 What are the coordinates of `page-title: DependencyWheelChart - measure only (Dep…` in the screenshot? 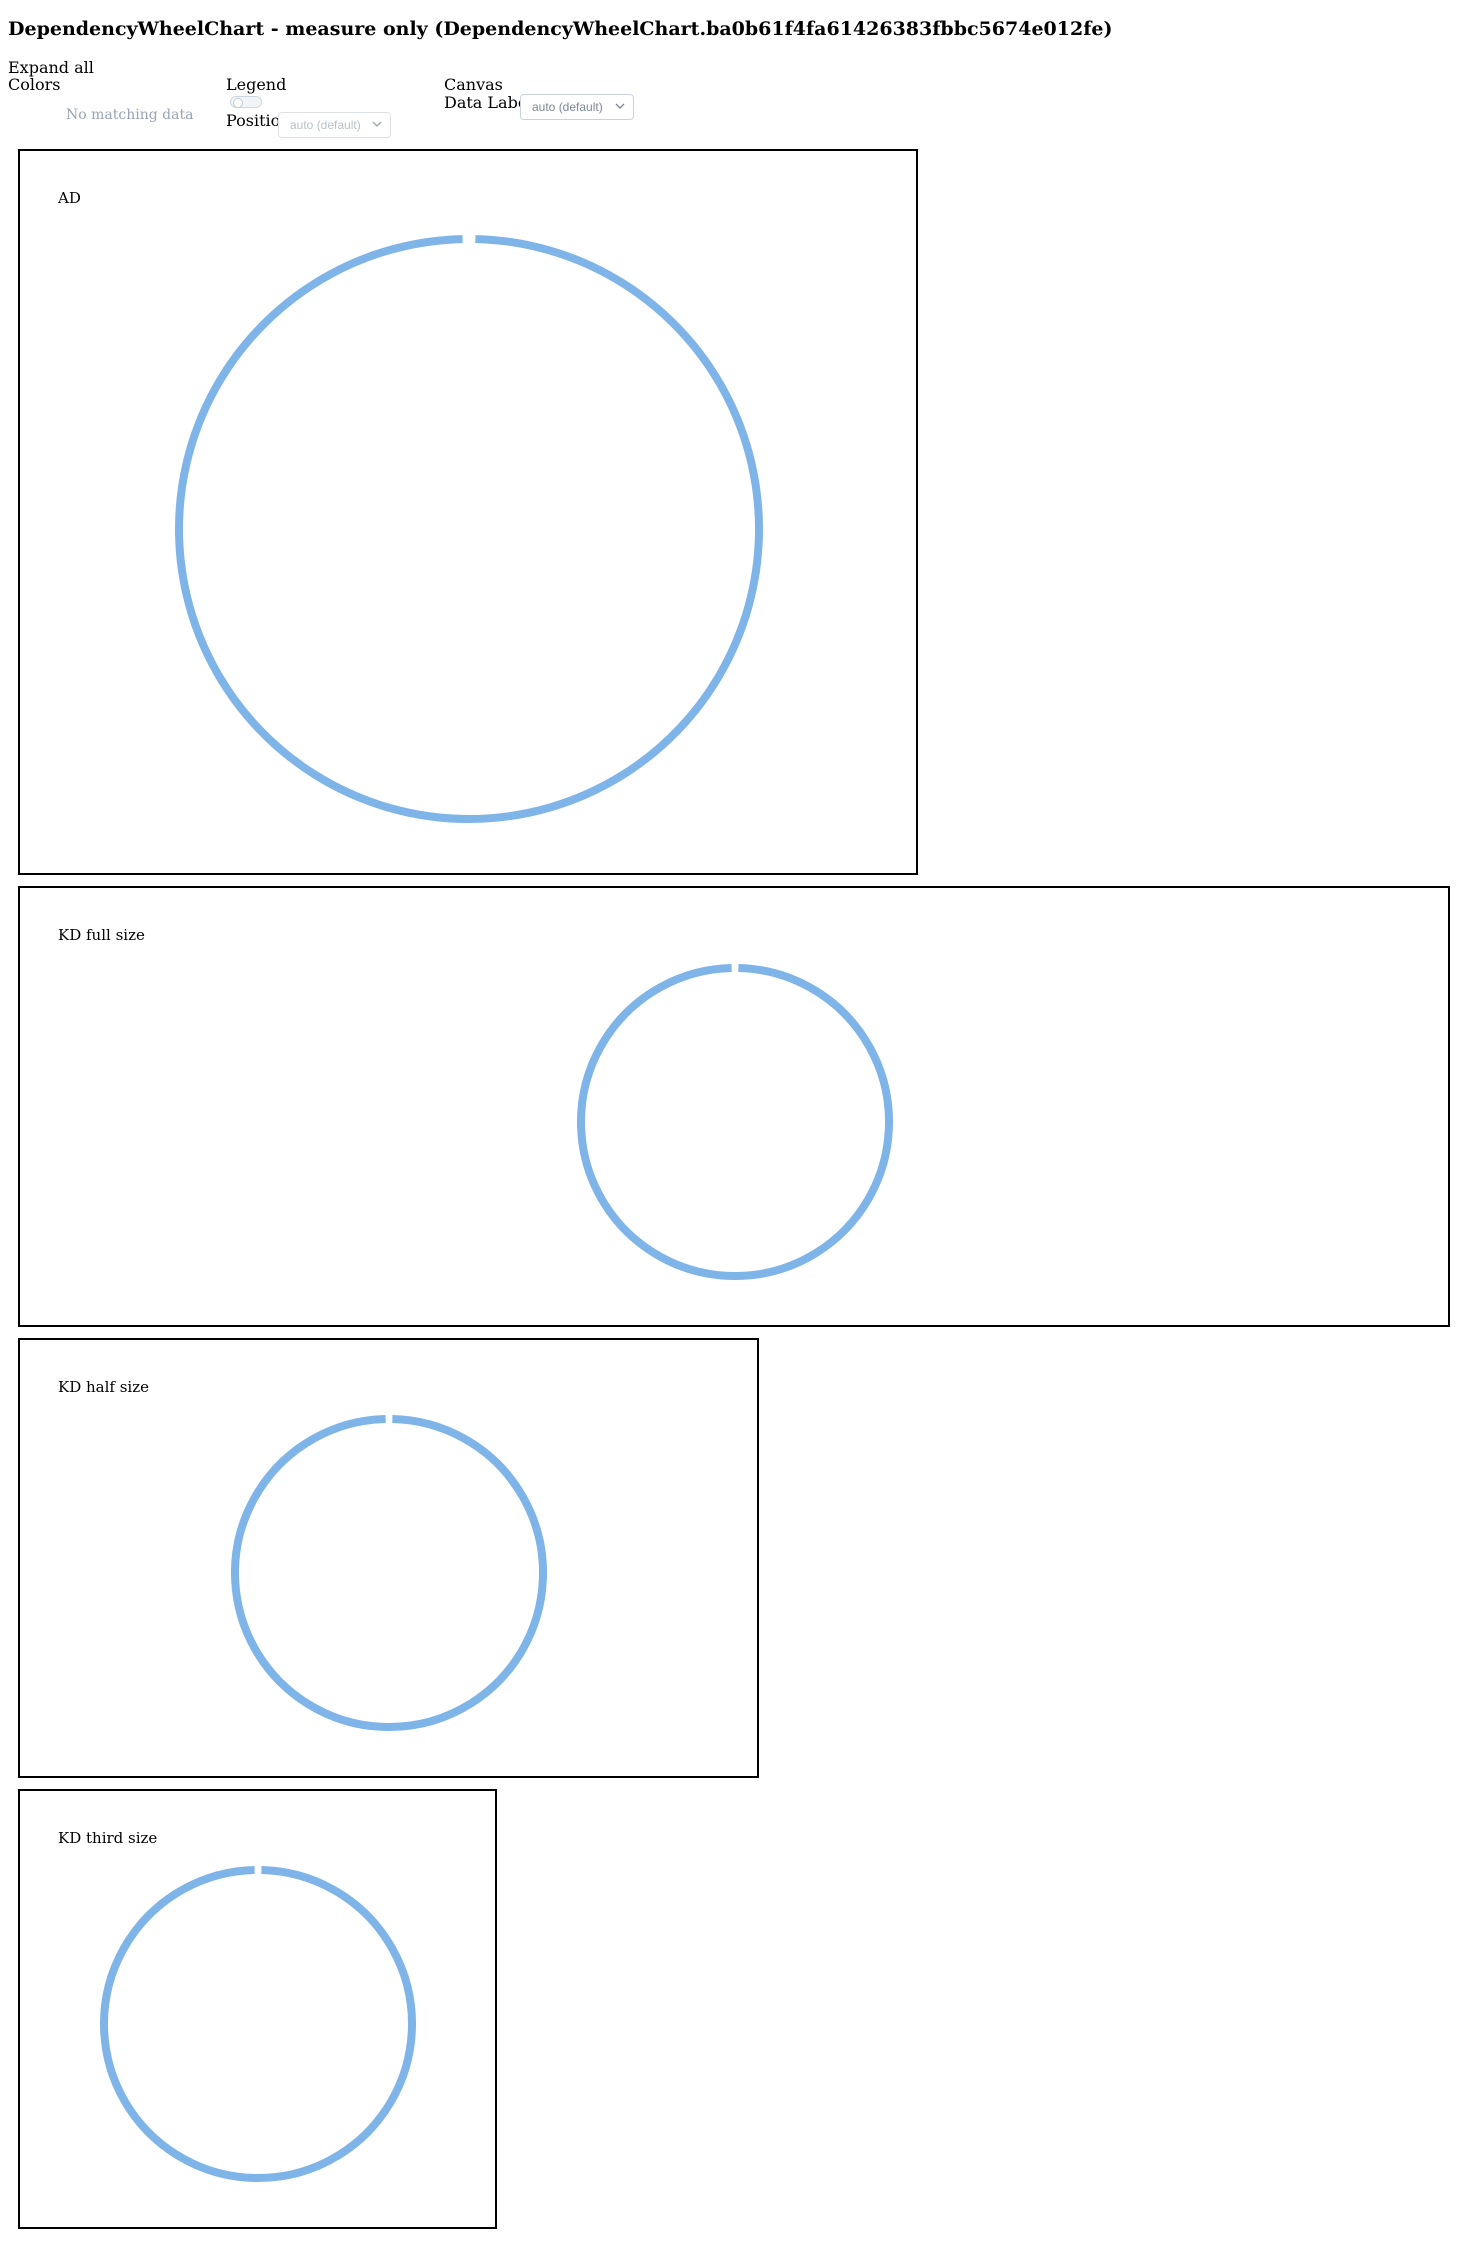 It's located at (560, 29).